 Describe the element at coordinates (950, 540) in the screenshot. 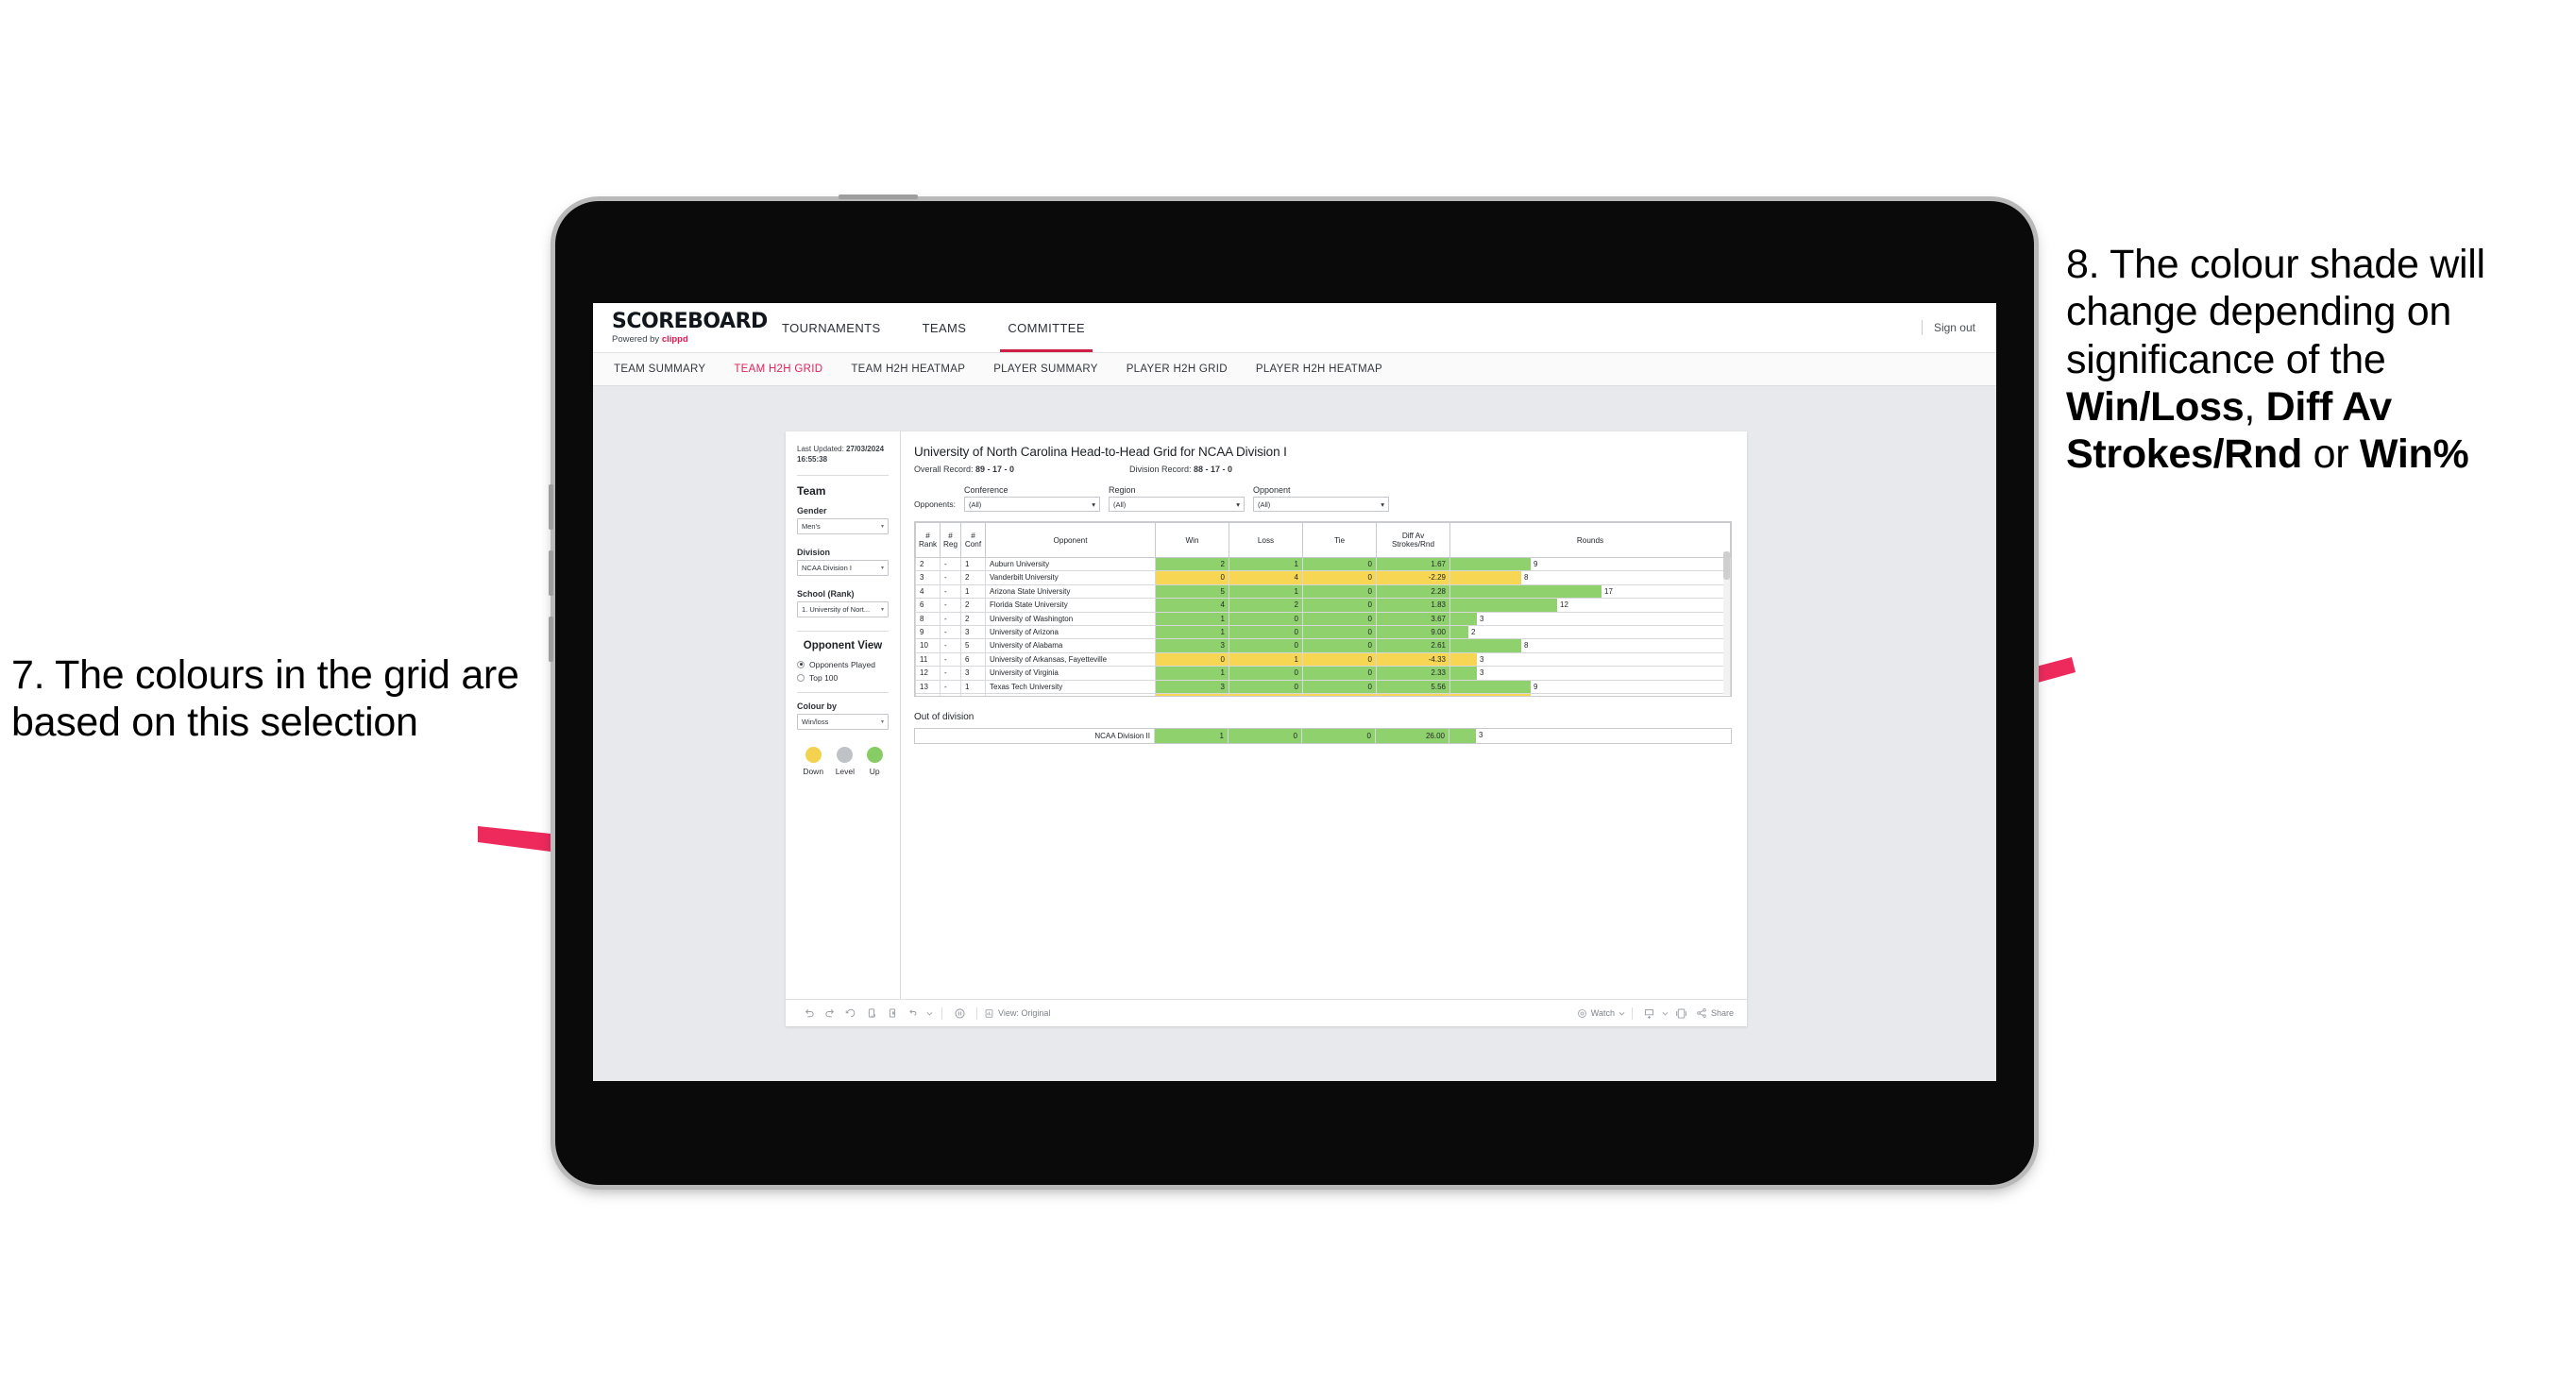

I see `th-reg: # Reg` at that location.